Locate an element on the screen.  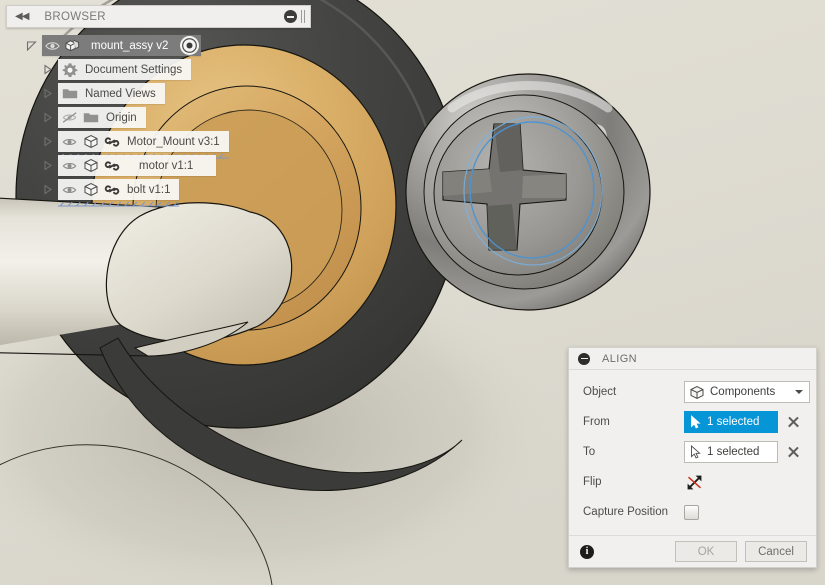
row-from: From 1 selected is located at coordinates (692, 422).